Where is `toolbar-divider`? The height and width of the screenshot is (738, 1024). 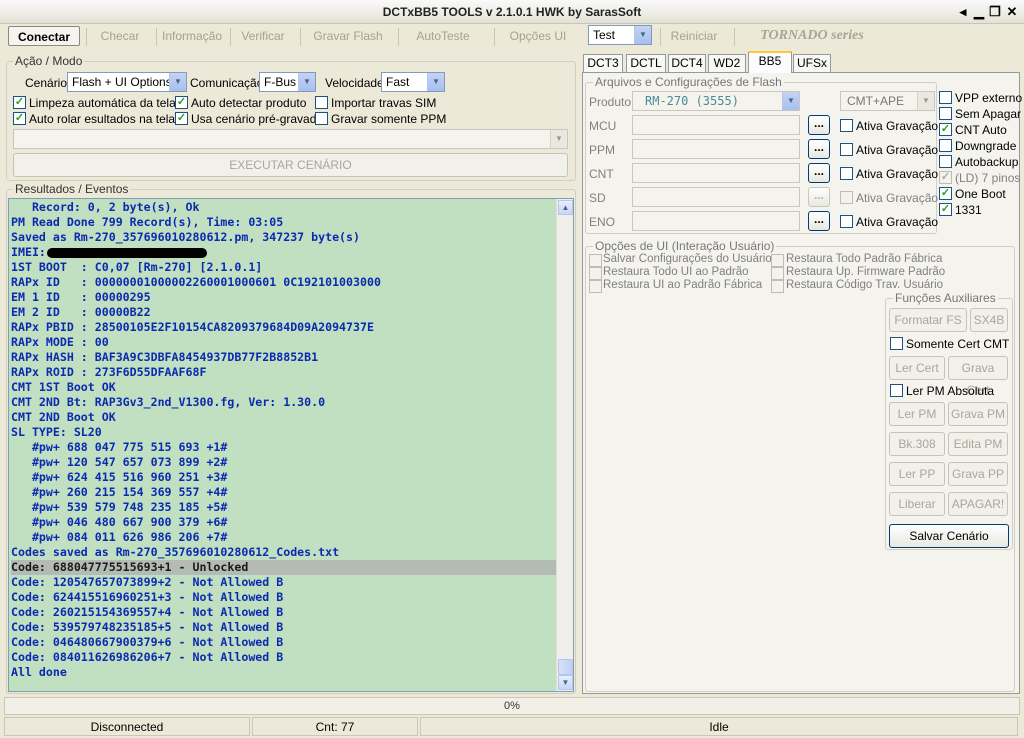
toolbar-divider is located at coordinates (300, 37).